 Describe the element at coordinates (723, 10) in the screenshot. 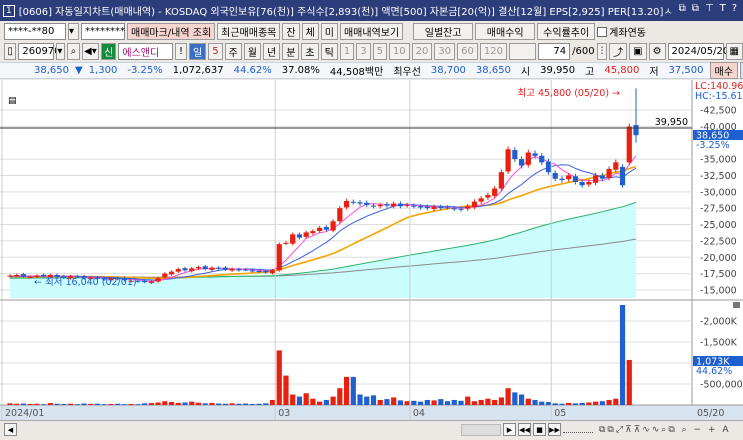

I see `font-icon: T` at that location.